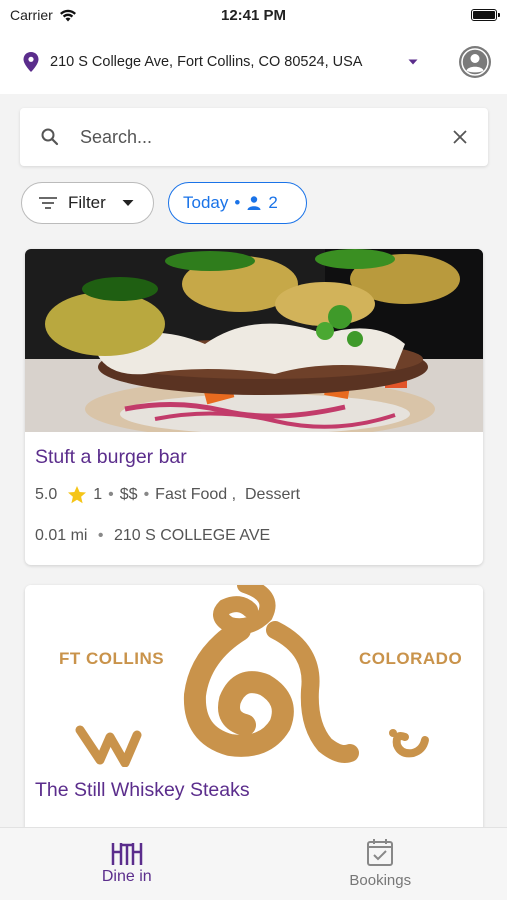  Describe the element at coordinates (67, 15) in the screenshot. I see `wifi-icon` at that location.